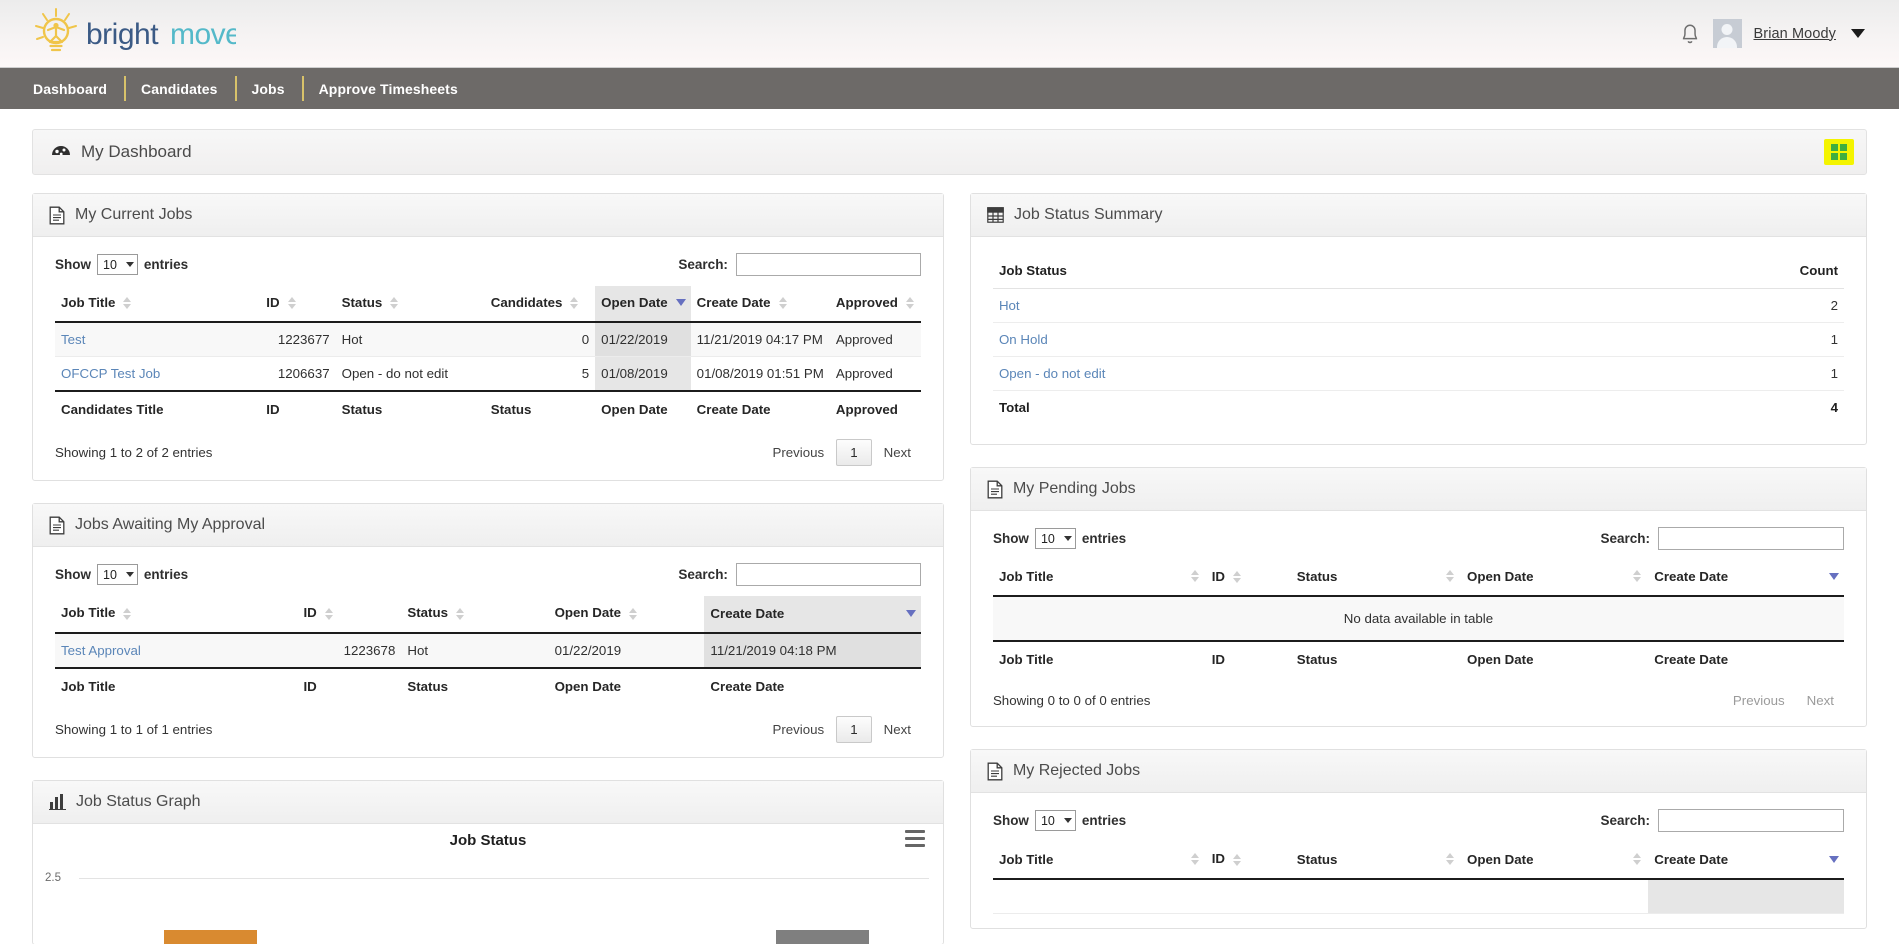 The width and height of the screenshot is (1899, 944). I want to click on cell-job-title: Test, so click(158, 340).